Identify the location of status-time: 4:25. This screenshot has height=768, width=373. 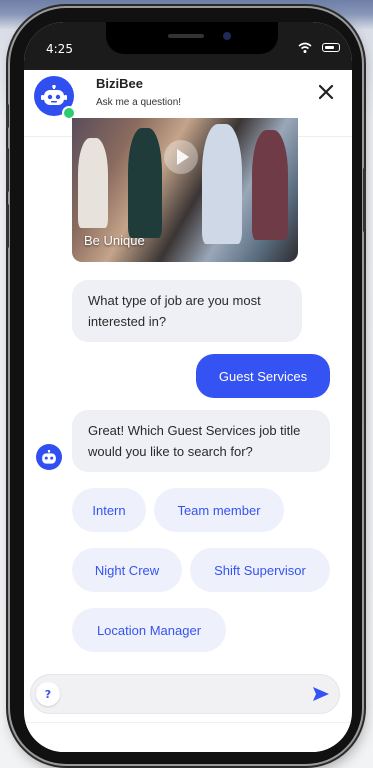
(59, 49).